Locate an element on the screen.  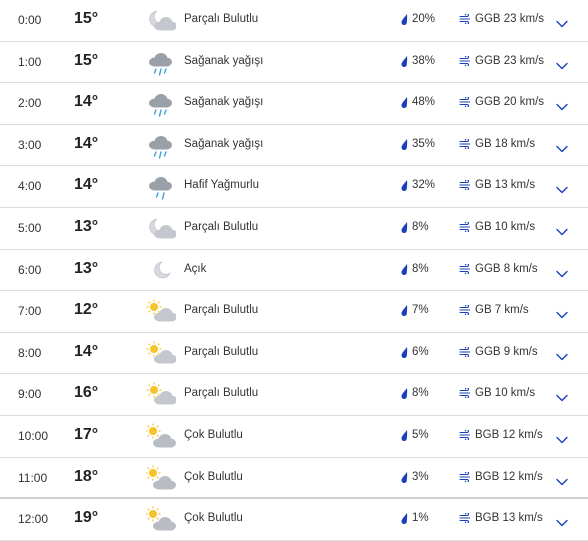
hour-time: 2:00 is located at coordinates (30, 103).